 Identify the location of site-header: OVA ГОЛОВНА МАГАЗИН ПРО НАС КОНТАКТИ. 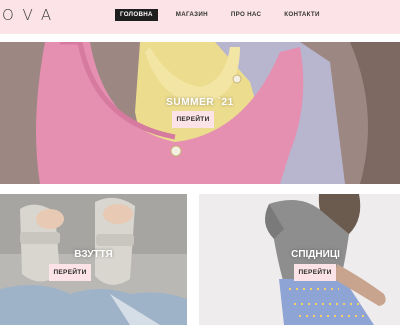
(200, 17).